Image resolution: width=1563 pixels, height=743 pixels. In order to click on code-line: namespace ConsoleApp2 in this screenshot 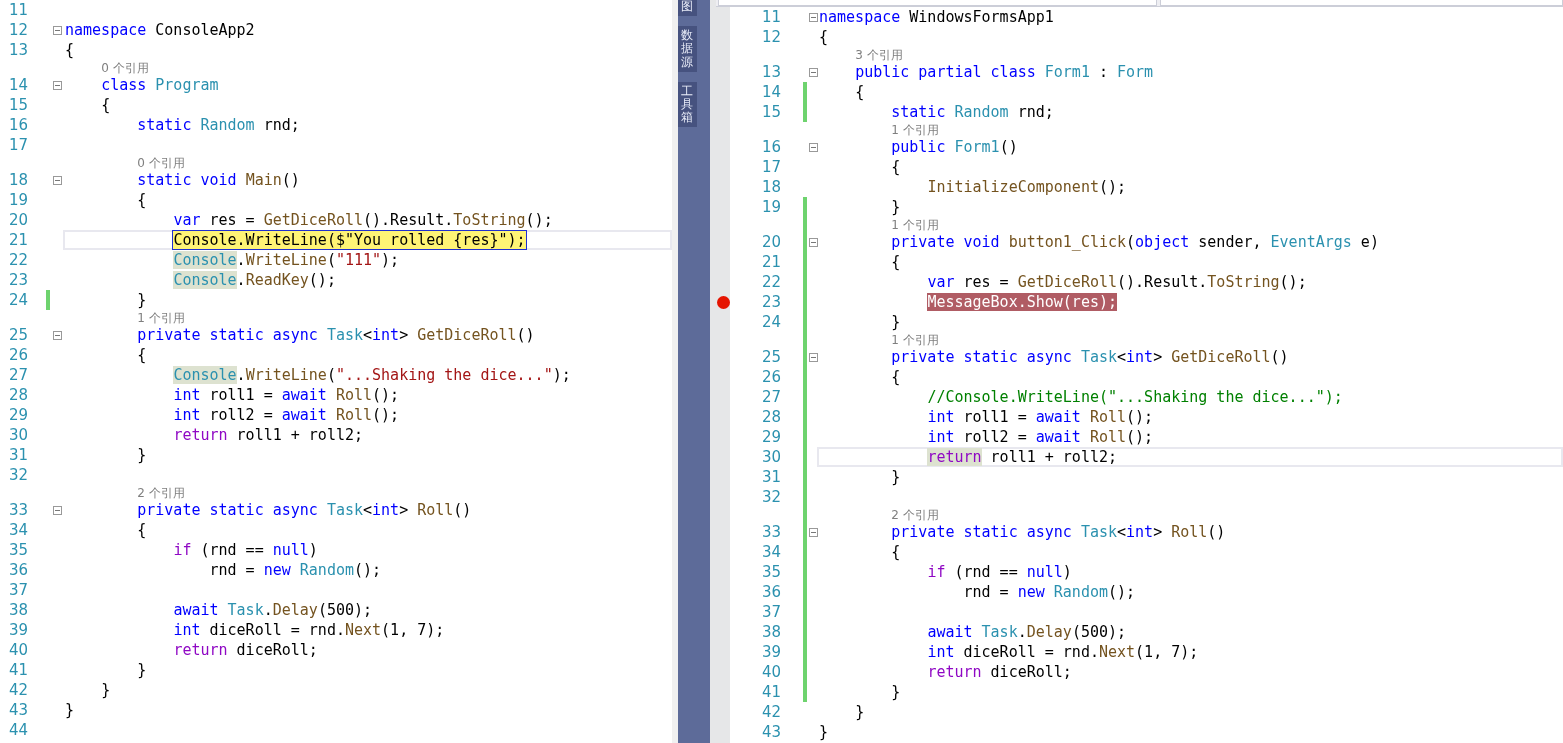, I will do `click(160, 30)`.